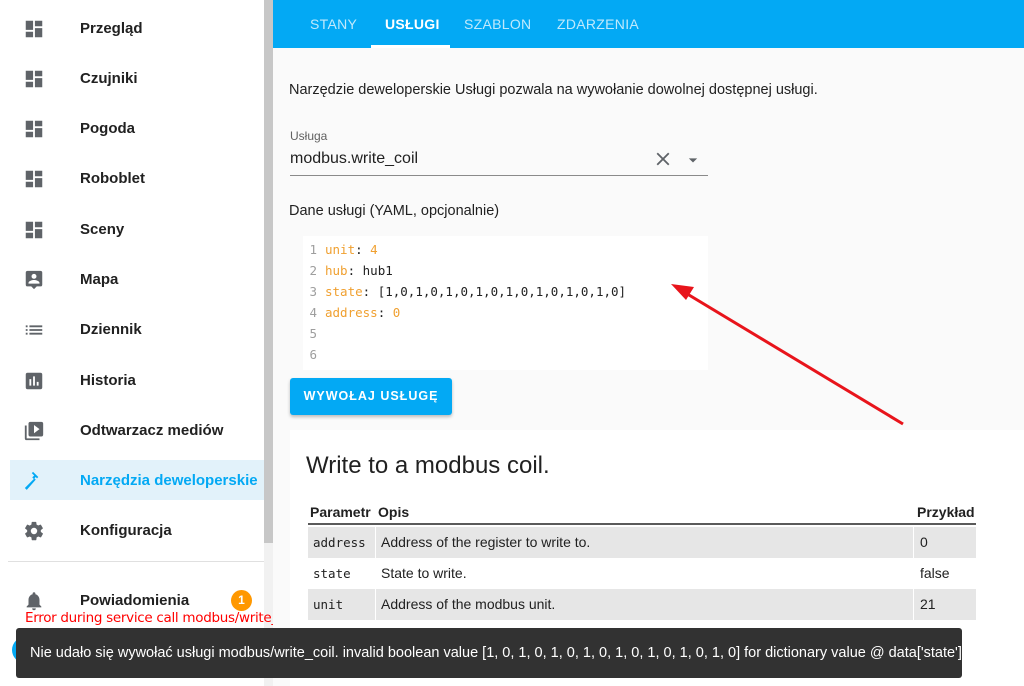 The width and height of the screenshot is (1024, 686). I want to click on hammer-icon, so click(31, 480).